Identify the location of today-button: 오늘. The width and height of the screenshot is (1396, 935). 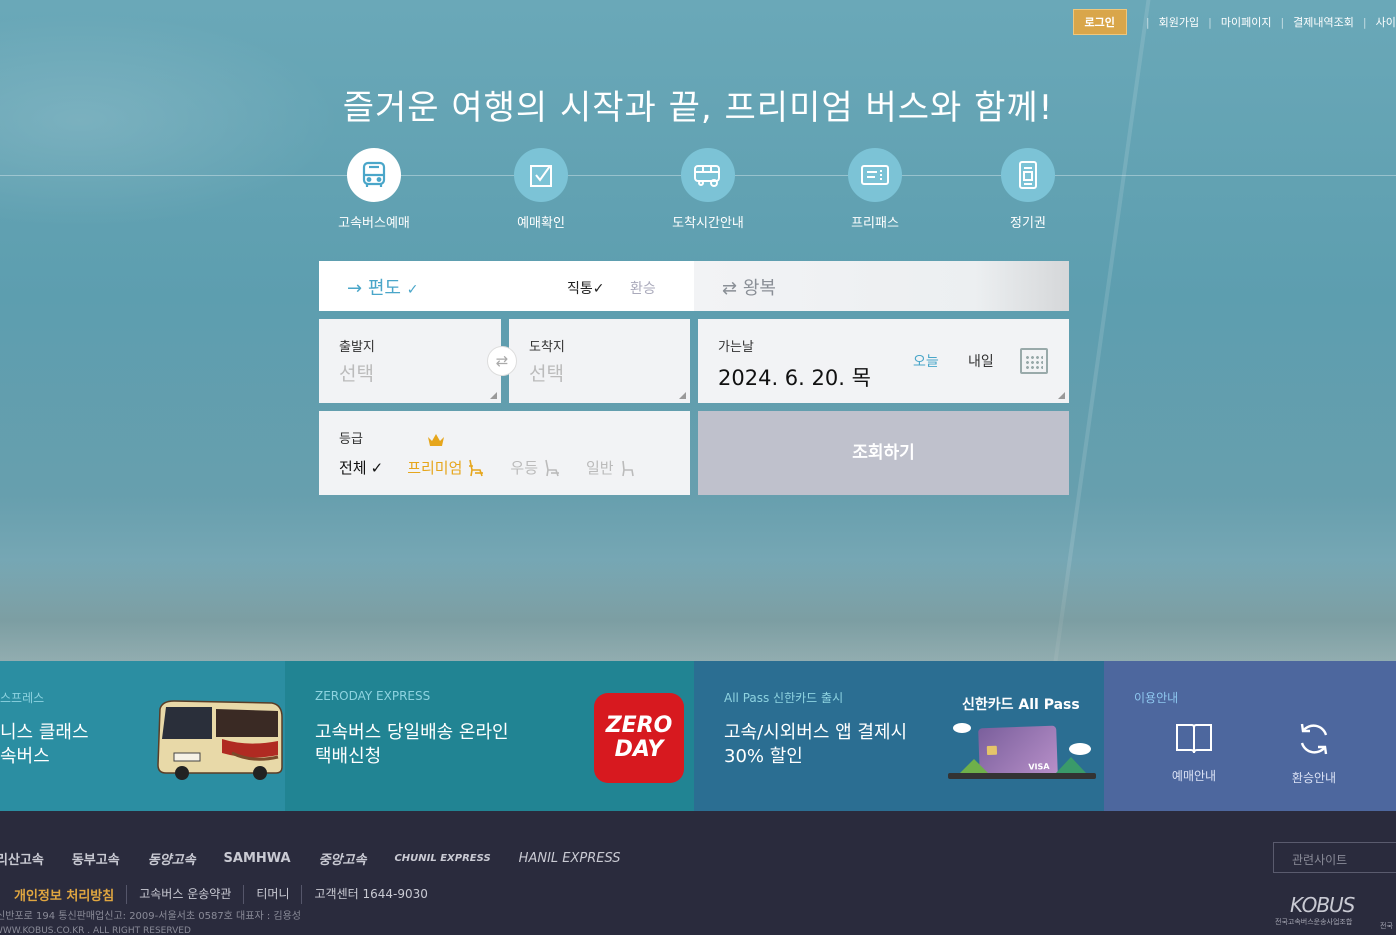
(926, 361).